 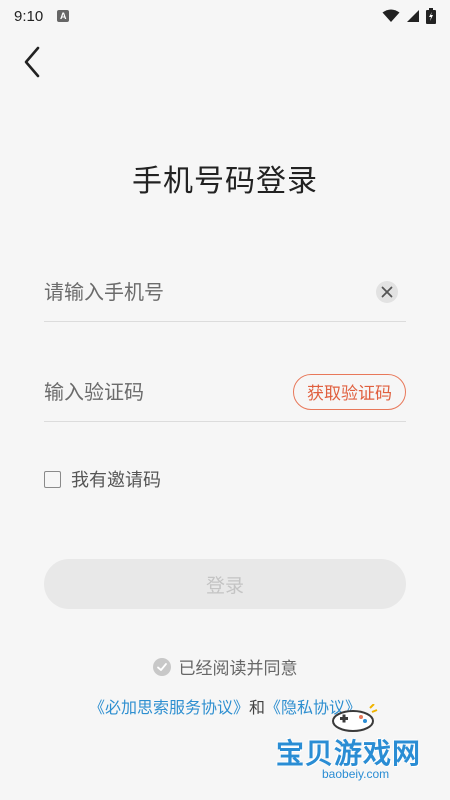 I want to click on watermark-logo: 宝贝游戏网 baobeiy.com, so click(x=350, y=748).